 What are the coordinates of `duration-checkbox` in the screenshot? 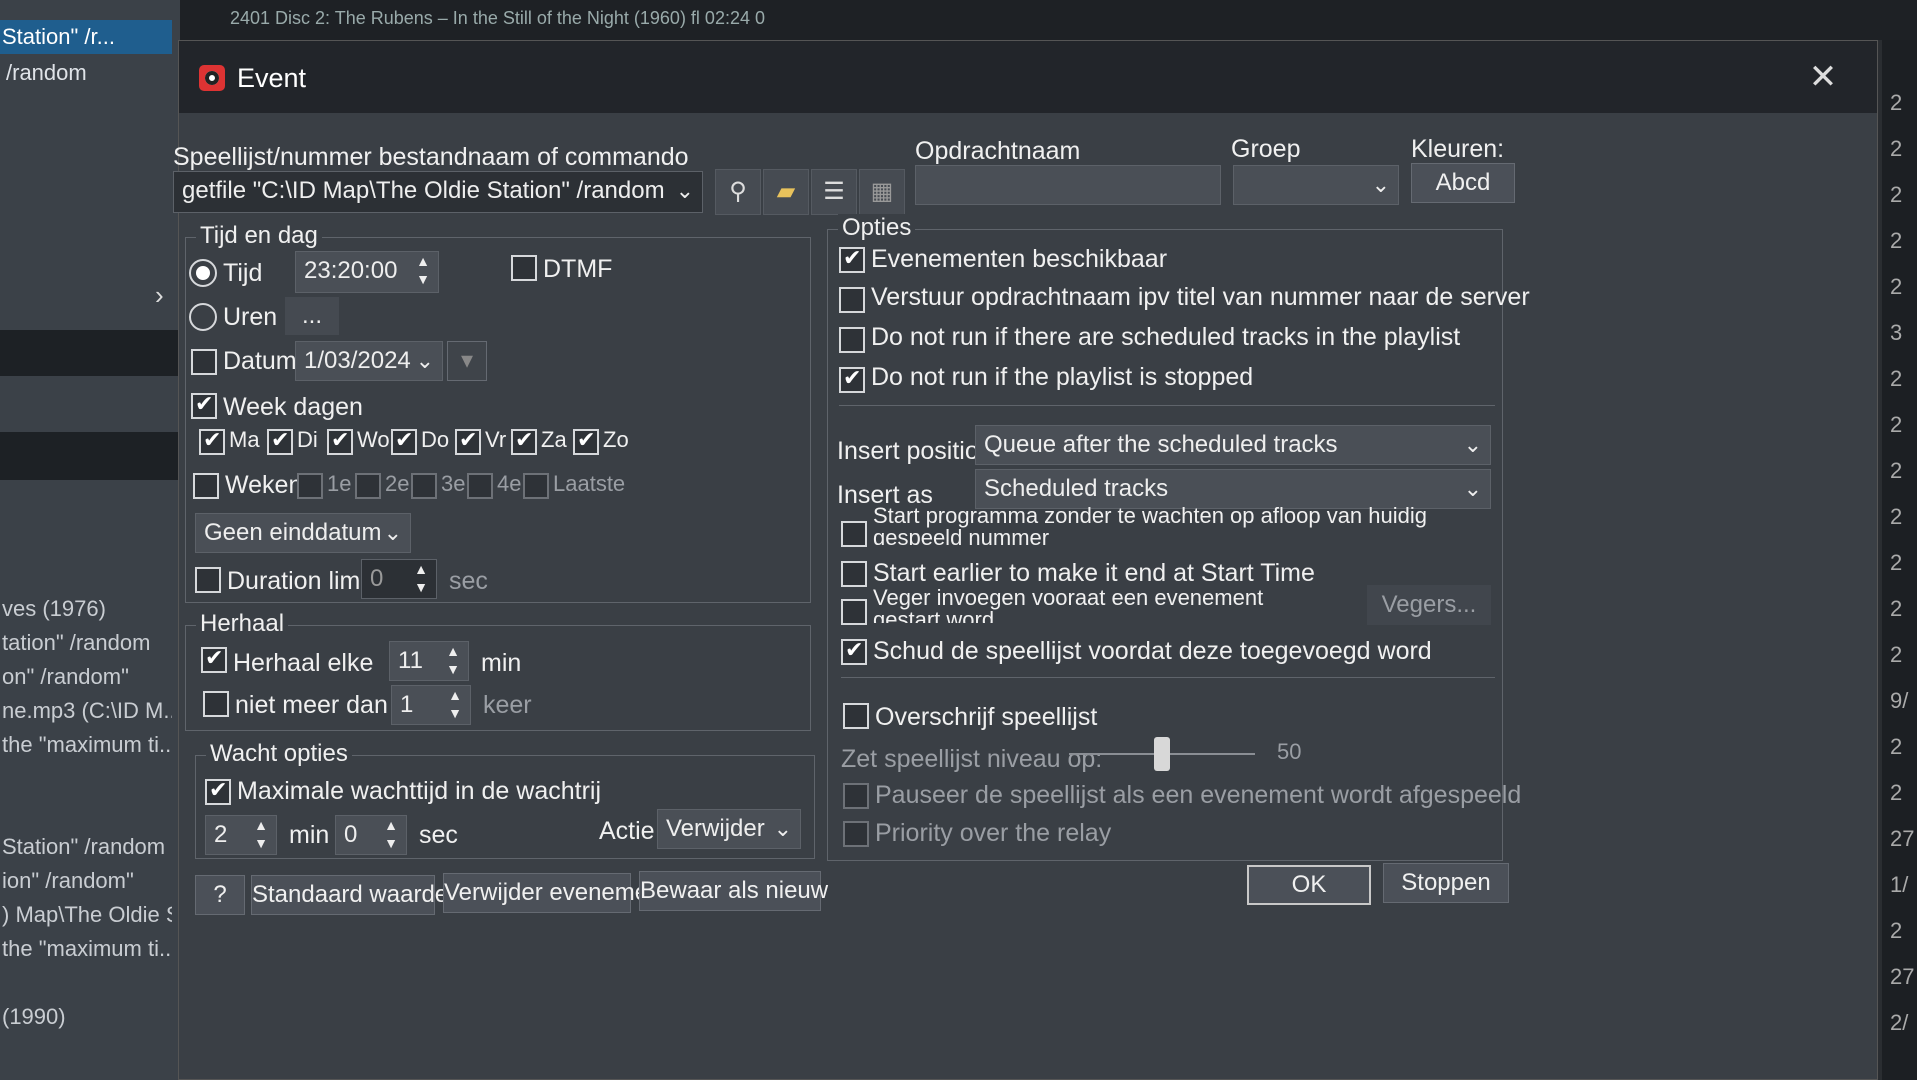 It's located at (208, 580).